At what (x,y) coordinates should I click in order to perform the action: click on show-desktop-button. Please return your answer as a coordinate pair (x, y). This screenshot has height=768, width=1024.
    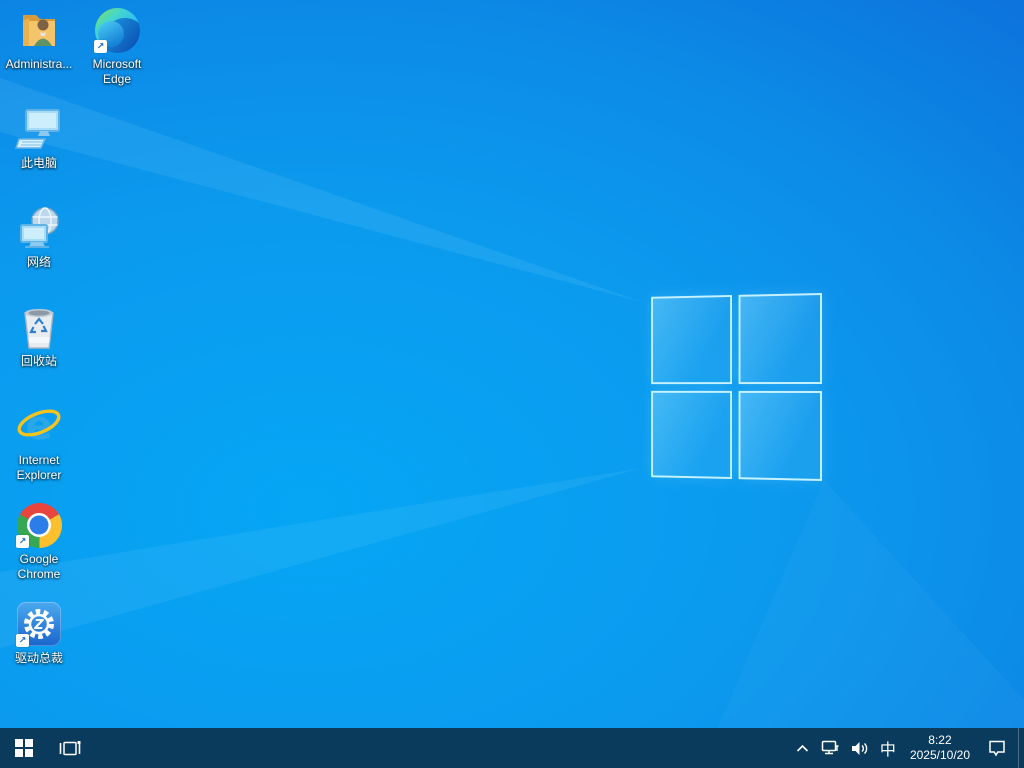
    Looking at the image, I should click on (1021, 748).